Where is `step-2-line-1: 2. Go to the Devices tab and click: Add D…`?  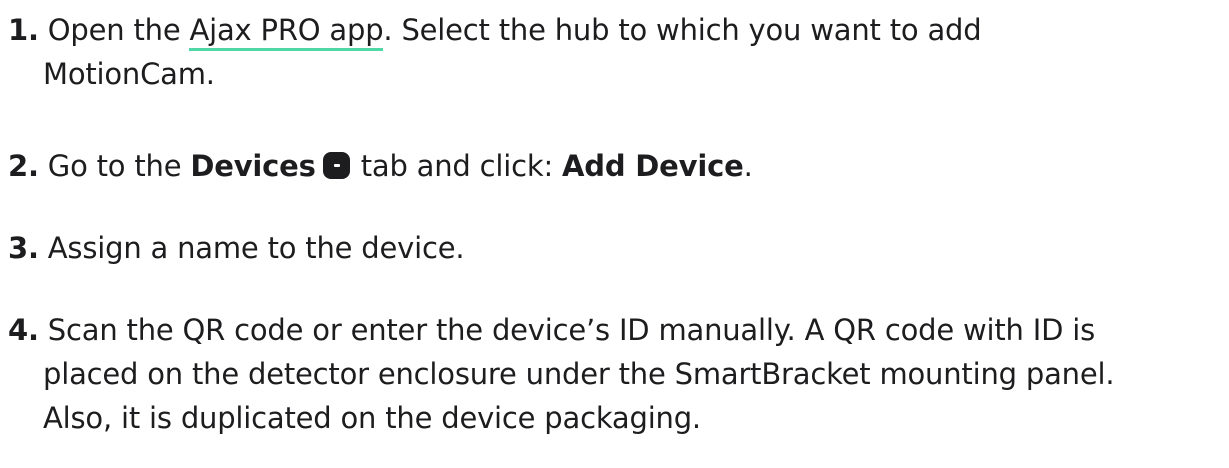
step-2-line-1: 2. Go to the Devices tab and click: Add D… is located at coordinates (615, 166).